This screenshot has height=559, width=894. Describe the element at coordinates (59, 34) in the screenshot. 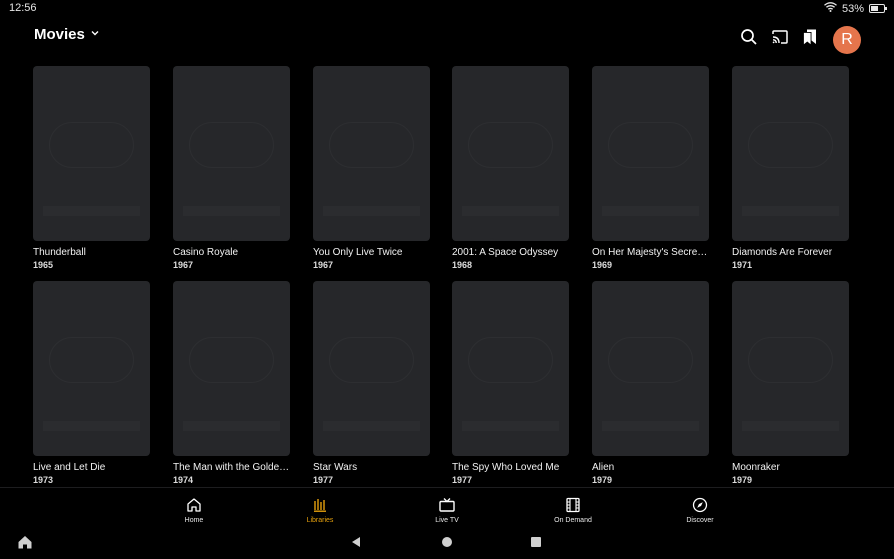

I see `page-title: Movies` at that location.